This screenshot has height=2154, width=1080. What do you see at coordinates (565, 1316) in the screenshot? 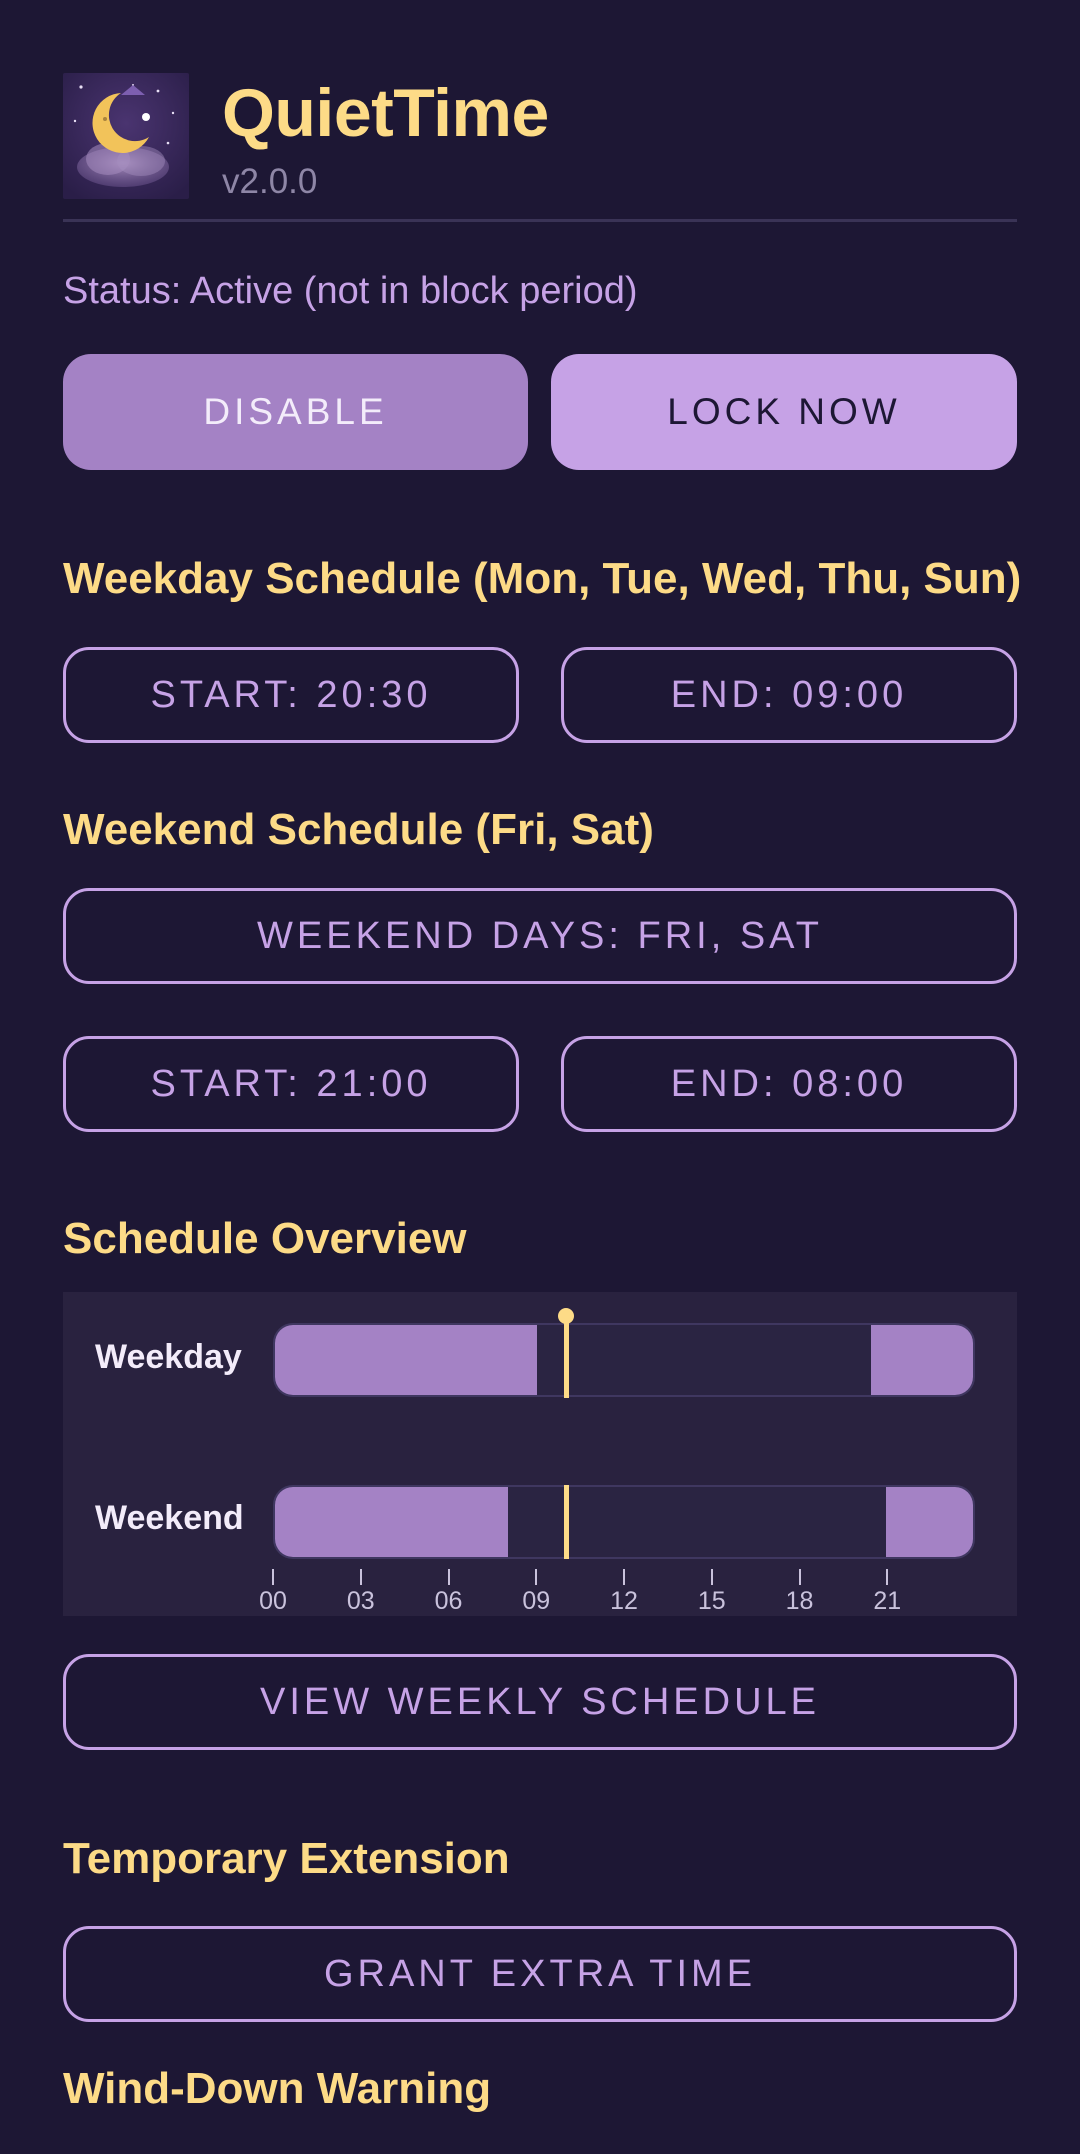
I see `current-time-dot` at bounding box center [565, 1316].